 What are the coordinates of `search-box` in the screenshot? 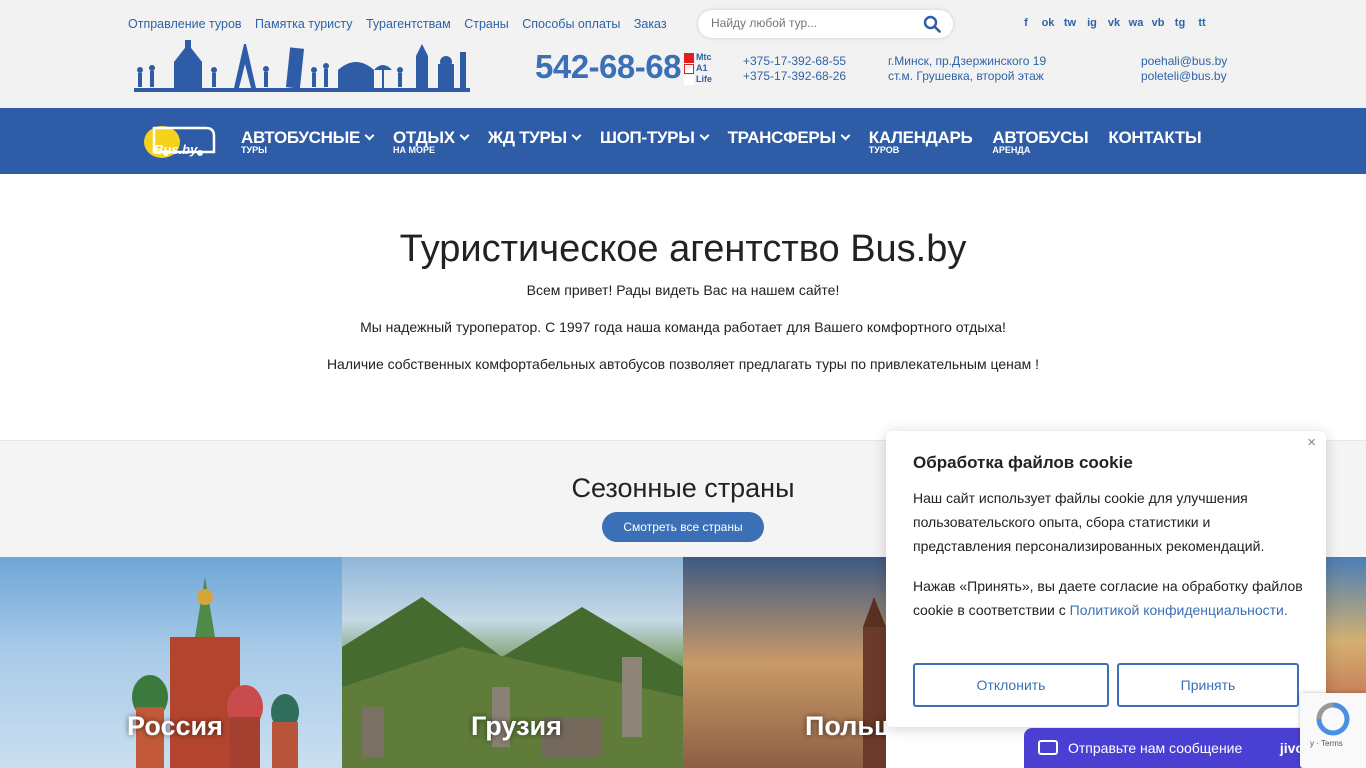 It's located at (825, 24).